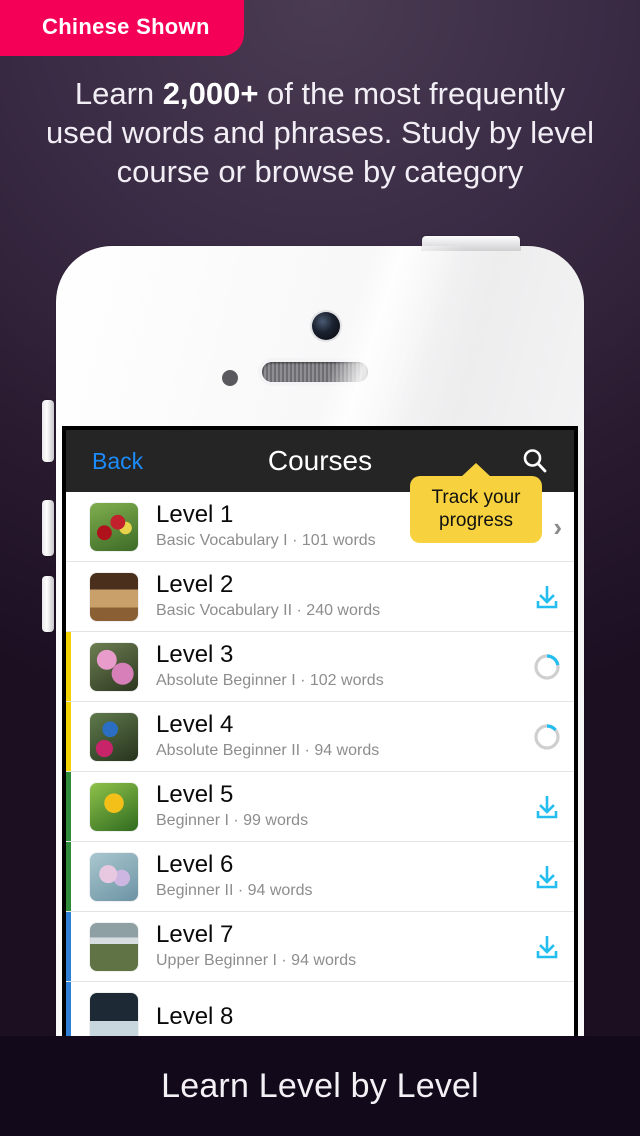 Image resolution: width=640 pixels, height=1136 pixels. Describe the element at coordinates (195, 934) in the screenshot. I see `course-title: Level 7` at that location.